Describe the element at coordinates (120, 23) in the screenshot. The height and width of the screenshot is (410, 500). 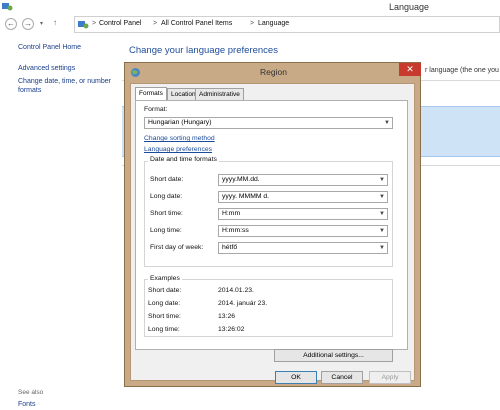
I see `breadcrumb-item: Control Panel` at that location.